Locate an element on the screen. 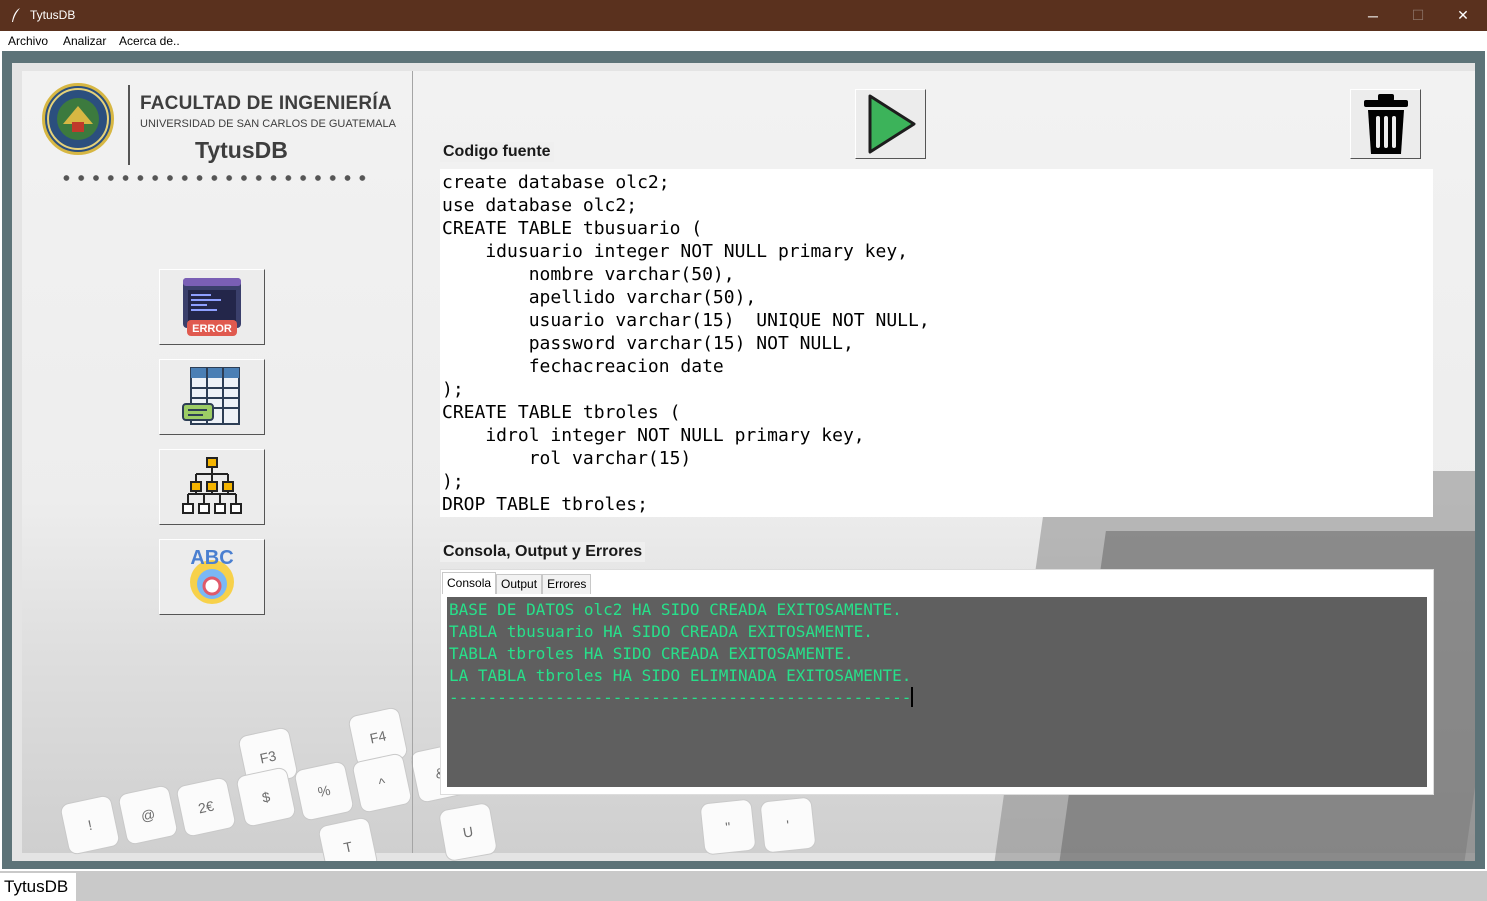  tab-errores: Errores is located at coordinates (567, 584).